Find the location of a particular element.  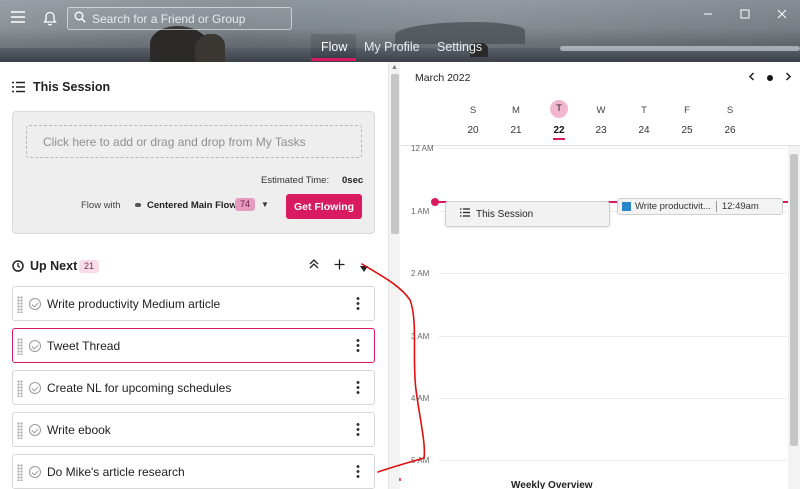

day-date: 25 is located at coordinates (687, 130).